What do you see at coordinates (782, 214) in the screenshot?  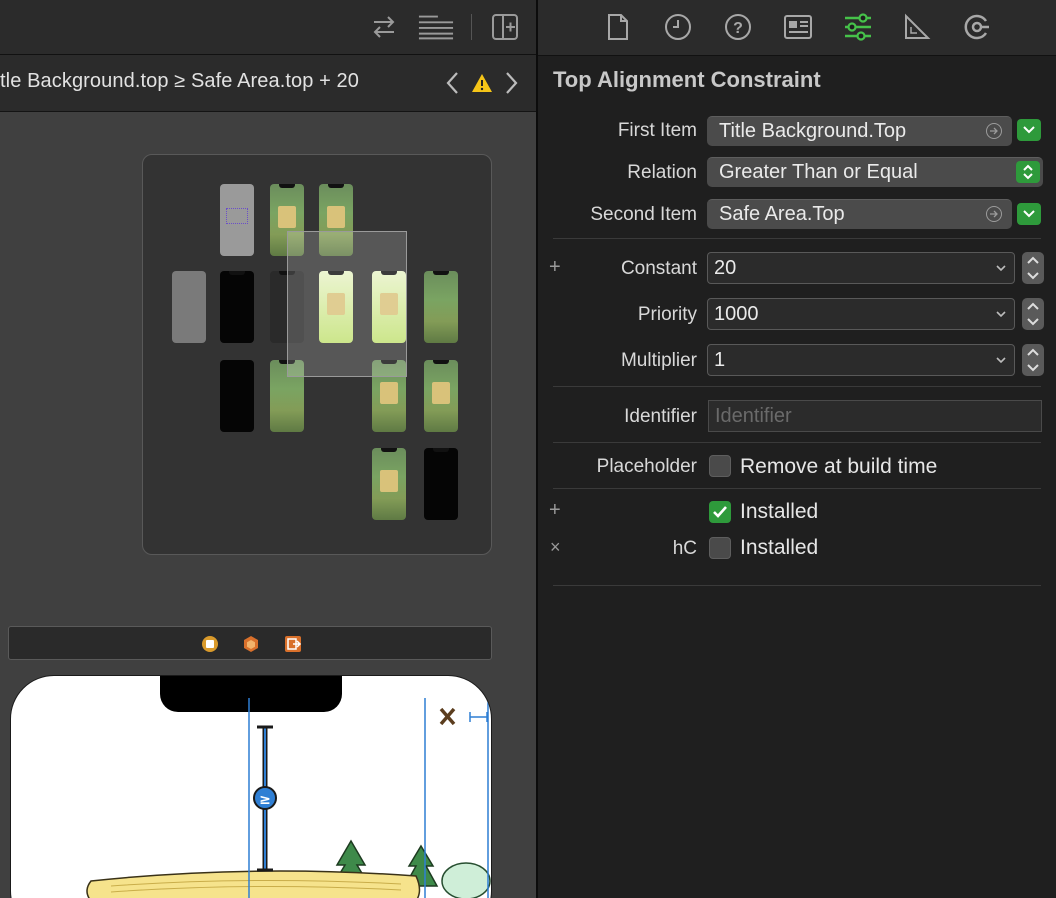 I see `second-item-value: Safe Area.Top` at bounding box center [782, 214].